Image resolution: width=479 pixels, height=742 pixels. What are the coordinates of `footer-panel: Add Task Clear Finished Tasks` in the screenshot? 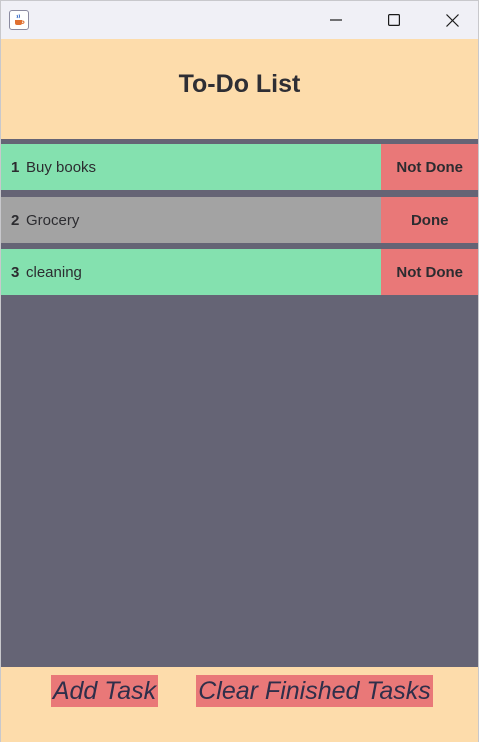 It's located at (239, 704).